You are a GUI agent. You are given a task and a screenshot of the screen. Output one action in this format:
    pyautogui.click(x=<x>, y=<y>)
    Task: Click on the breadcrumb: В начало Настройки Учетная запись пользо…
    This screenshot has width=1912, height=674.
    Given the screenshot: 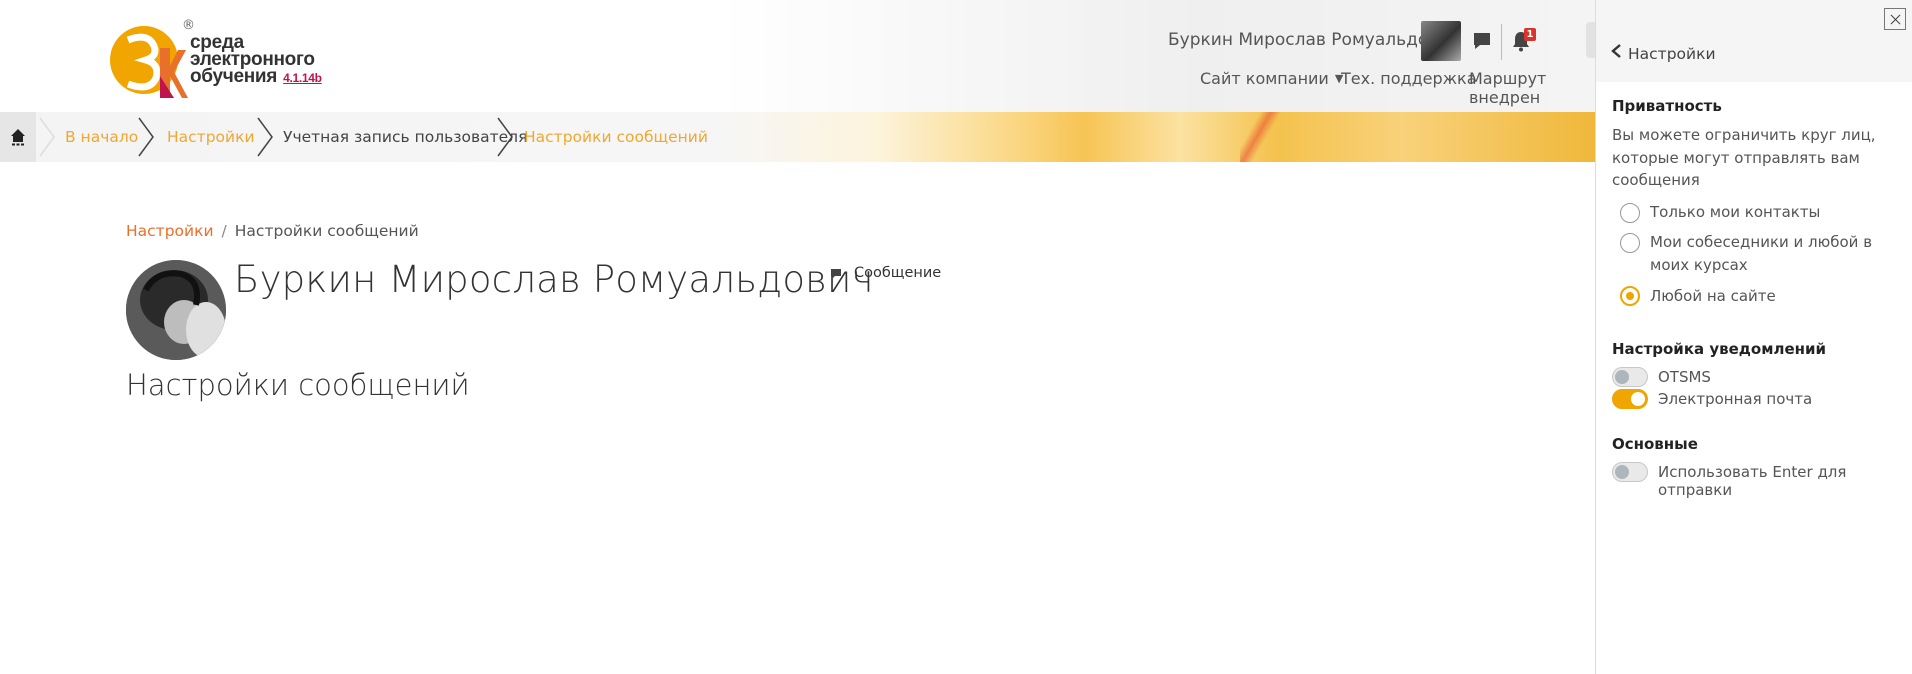 What is the action you would take?
    pyautogui.click(x=797, y=137)
    